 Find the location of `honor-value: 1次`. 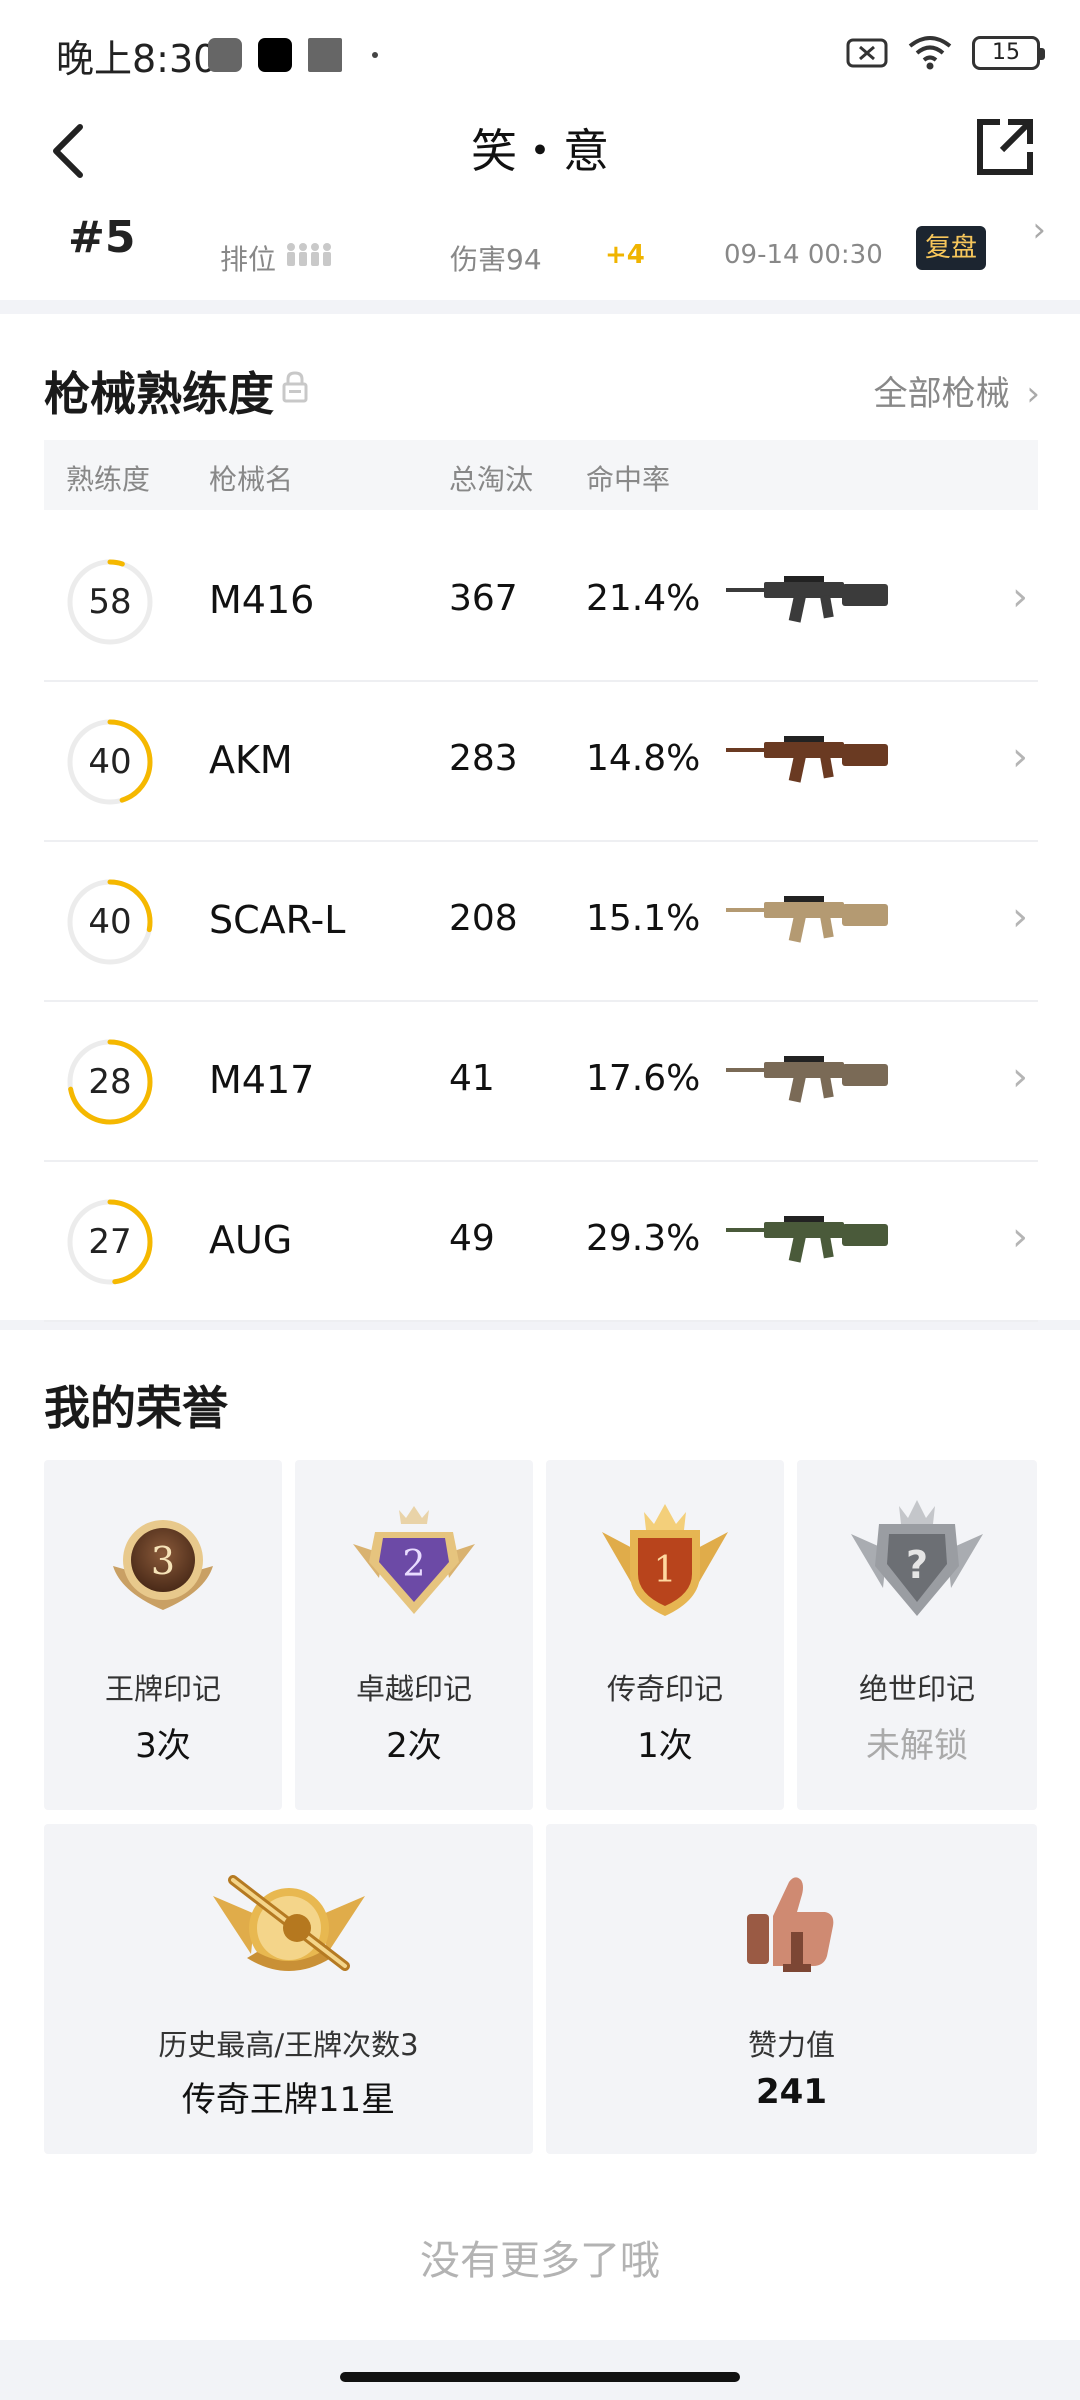

honor-value: 1次 is located at coordinates (665, 1746).